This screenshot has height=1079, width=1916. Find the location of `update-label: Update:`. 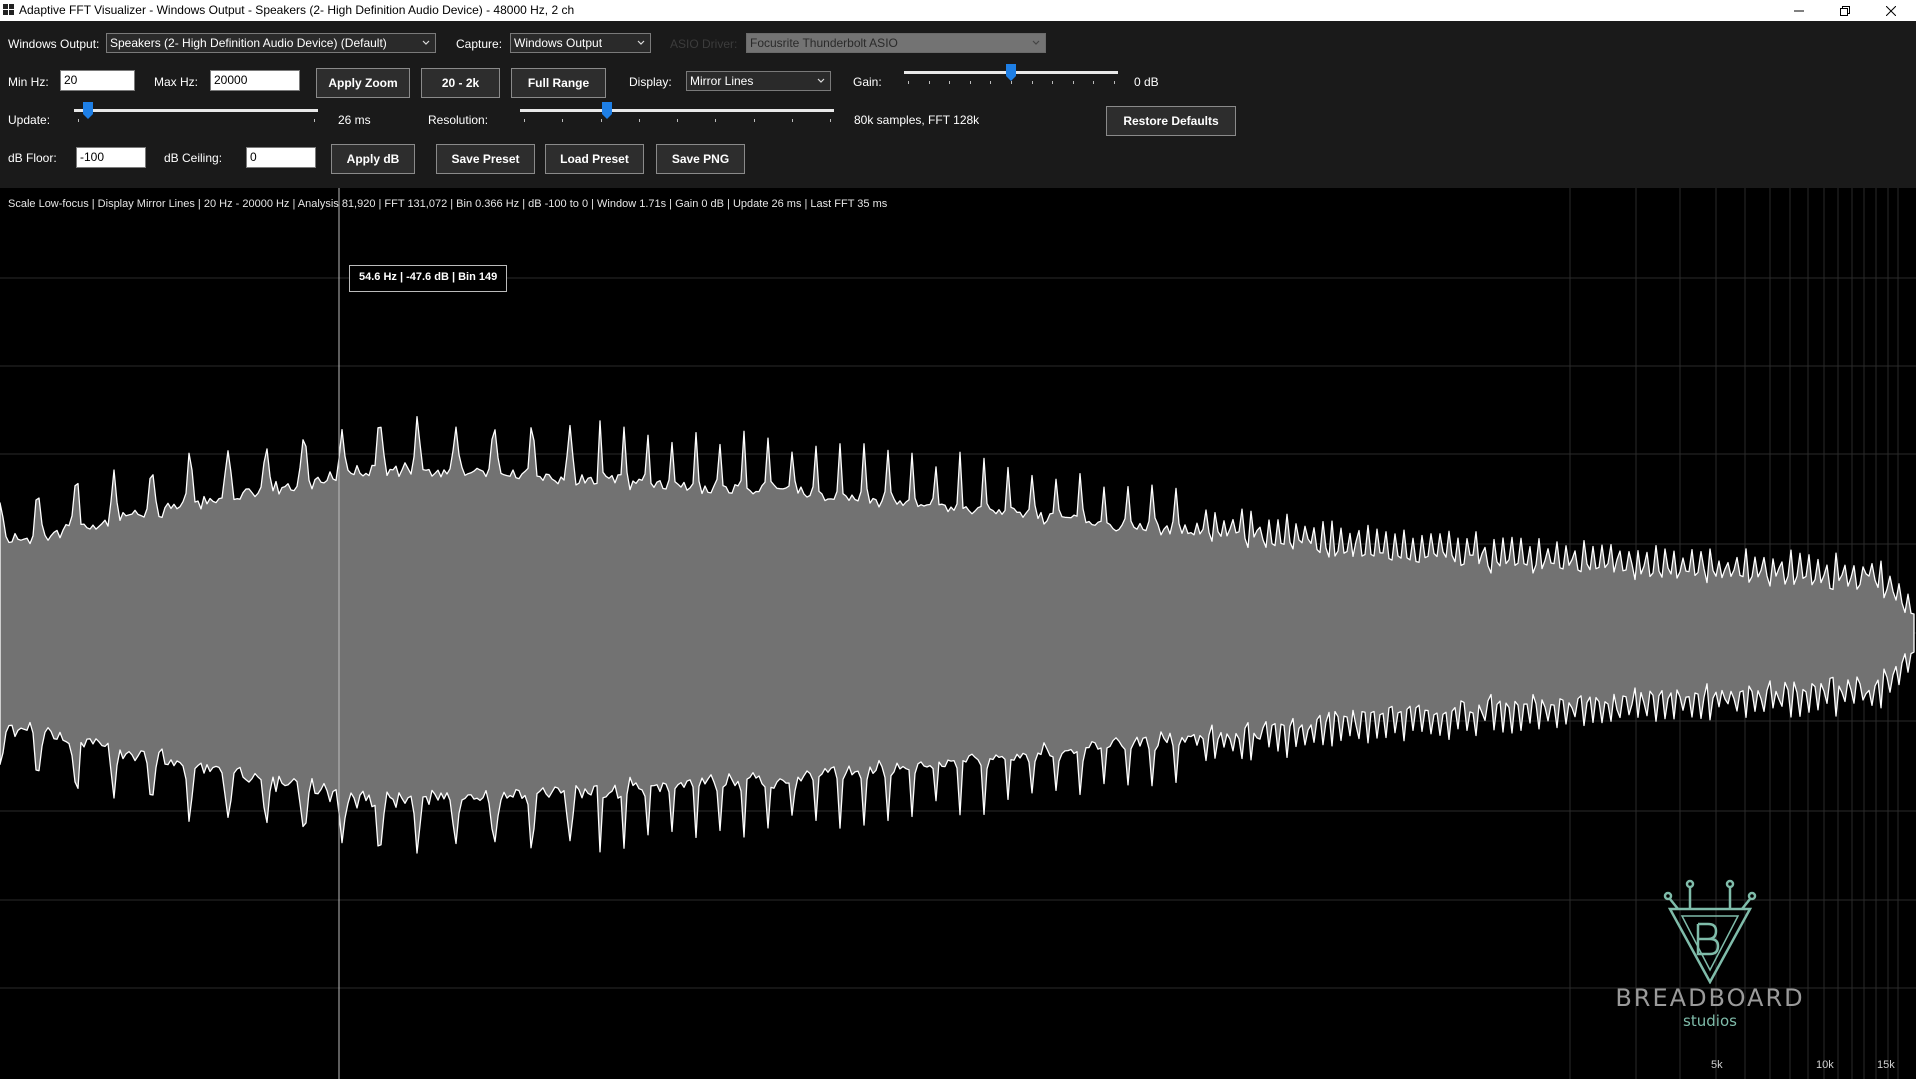

update-label: Update: is located at coordinates (29, 120).